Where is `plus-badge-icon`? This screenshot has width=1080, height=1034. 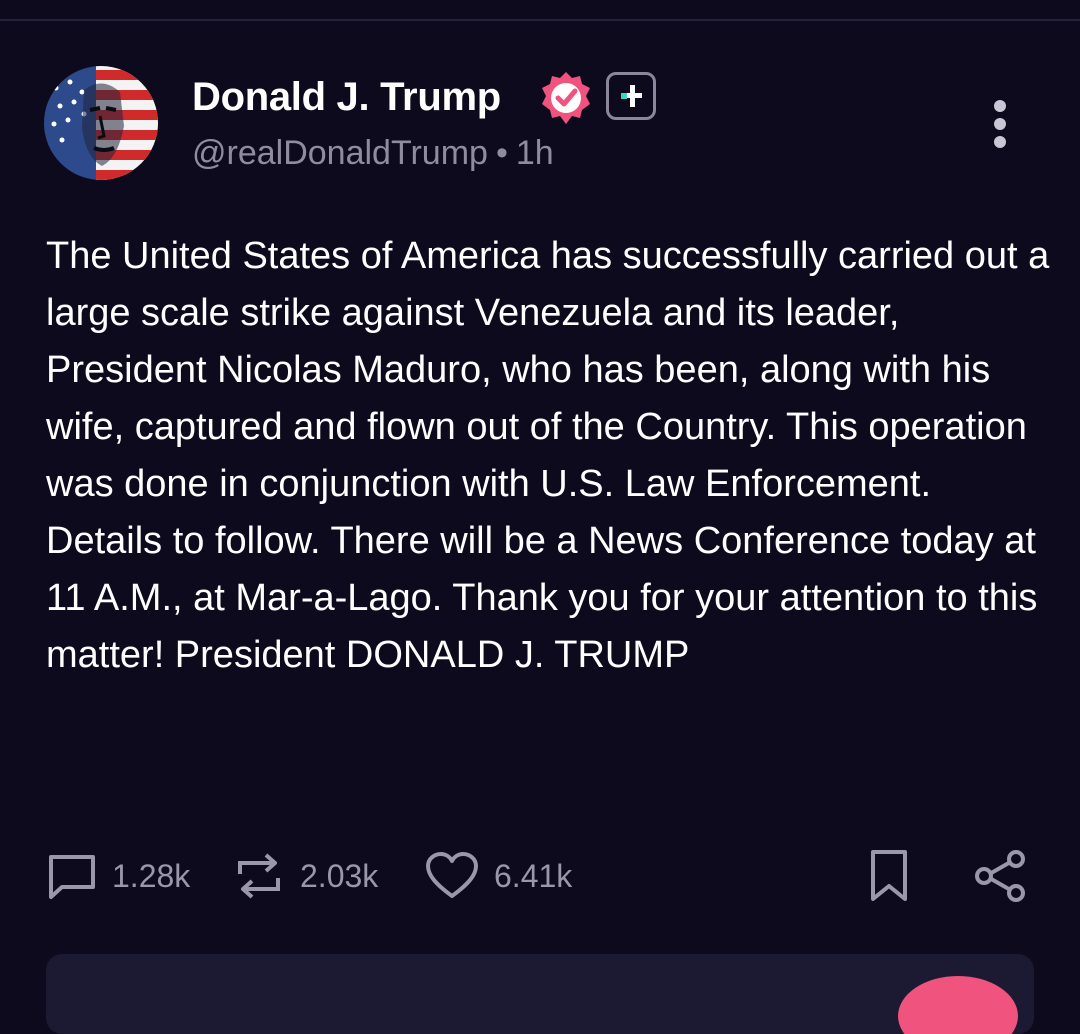
plus-badge-icon is located at coordinates (631, 96).